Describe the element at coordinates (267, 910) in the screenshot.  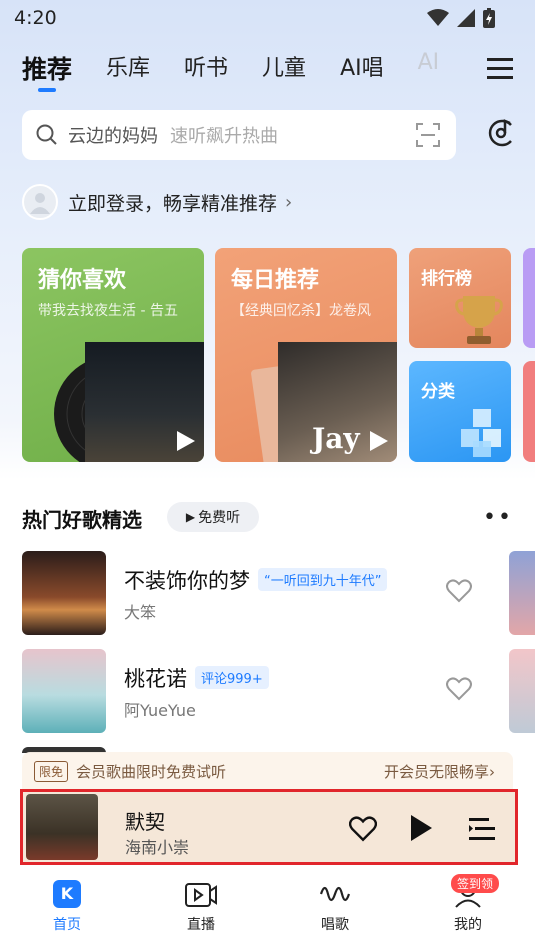
I see `bottom-nav: K 首页 直播 唱歌 我的 签到领` at that location.